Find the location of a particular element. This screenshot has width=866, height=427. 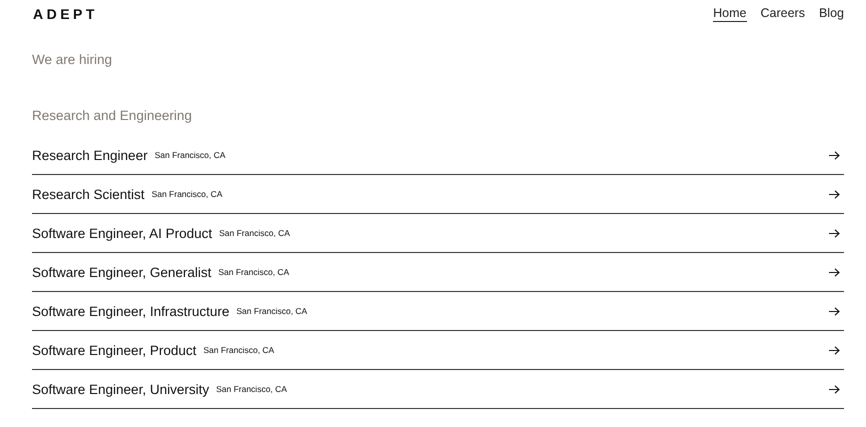

nav-link: Blog is located at coordinates (831, 14).